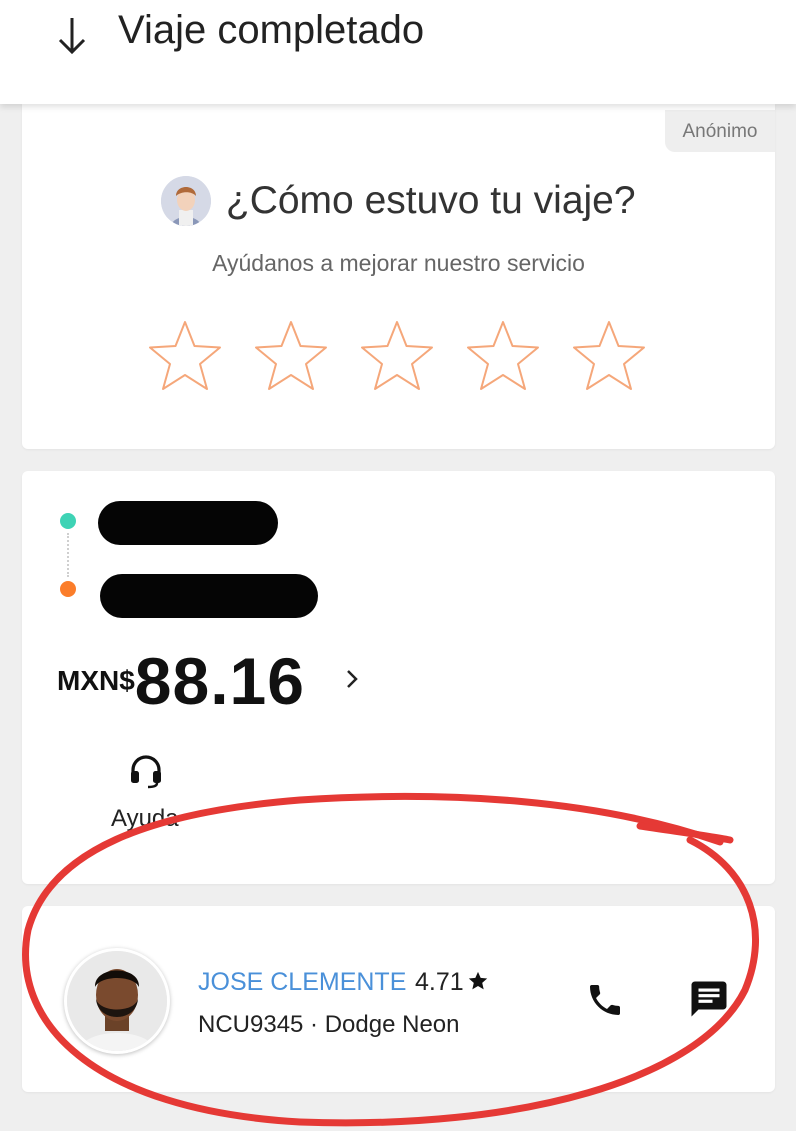 The height and width of the screenshot is (1131, 796). I want to click on fare-currency: MXN$, so click(96, 680).